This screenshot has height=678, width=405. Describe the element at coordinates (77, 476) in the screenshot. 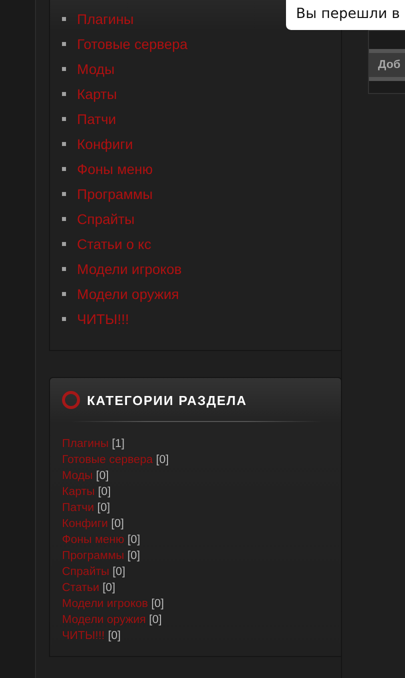

I see `category-link: Моды` at that location.